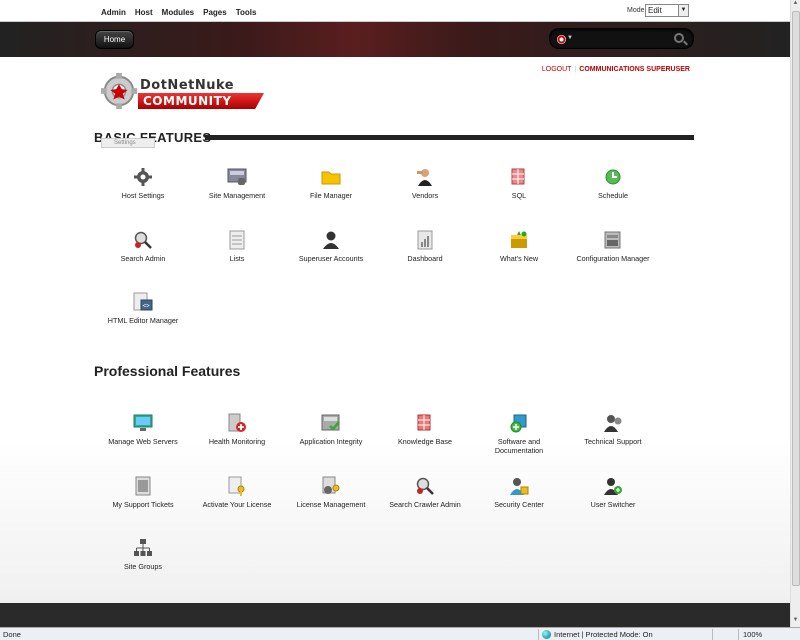  What do you see at coordinates (128, 143) in the screenshot?
I see `tooltip: Settings` at bounding box center [128, 143].